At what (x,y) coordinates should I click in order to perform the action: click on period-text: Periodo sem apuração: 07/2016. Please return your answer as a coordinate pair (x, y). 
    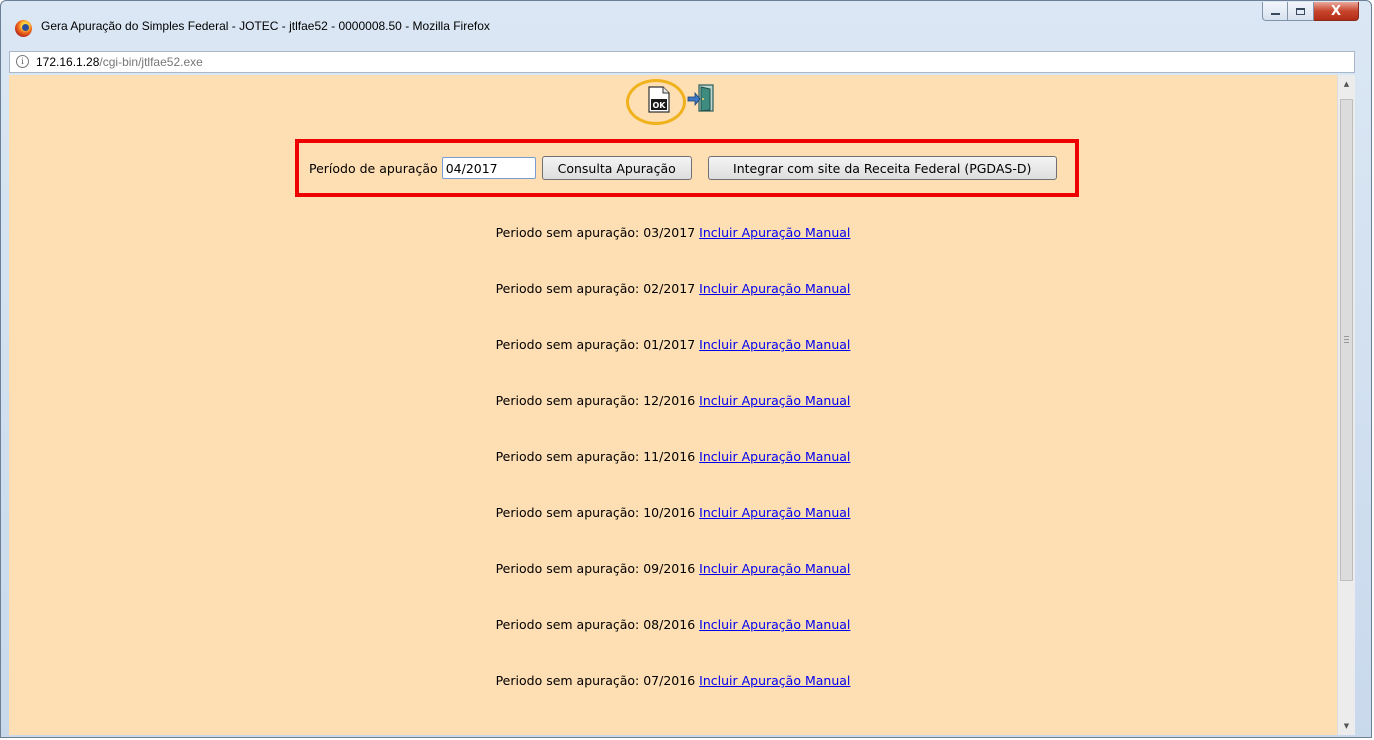
    Looking at the image, I should click on (595, 680).